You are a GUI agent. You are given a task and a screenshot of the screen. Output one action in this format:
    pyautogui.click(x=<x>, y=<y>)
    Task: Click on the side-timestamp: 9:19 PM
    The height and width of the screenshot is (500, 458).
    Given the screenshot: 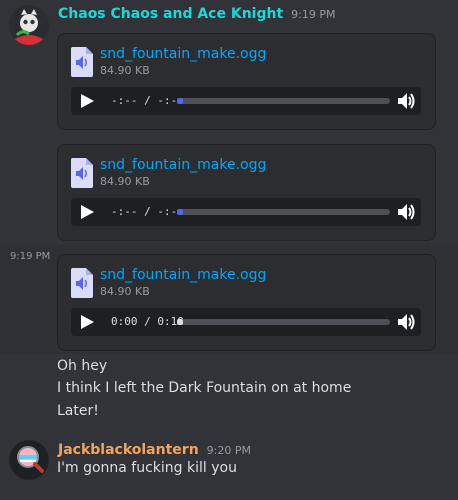 What is the action you would take?
    pyautogui.click(x=30, y=256)
    